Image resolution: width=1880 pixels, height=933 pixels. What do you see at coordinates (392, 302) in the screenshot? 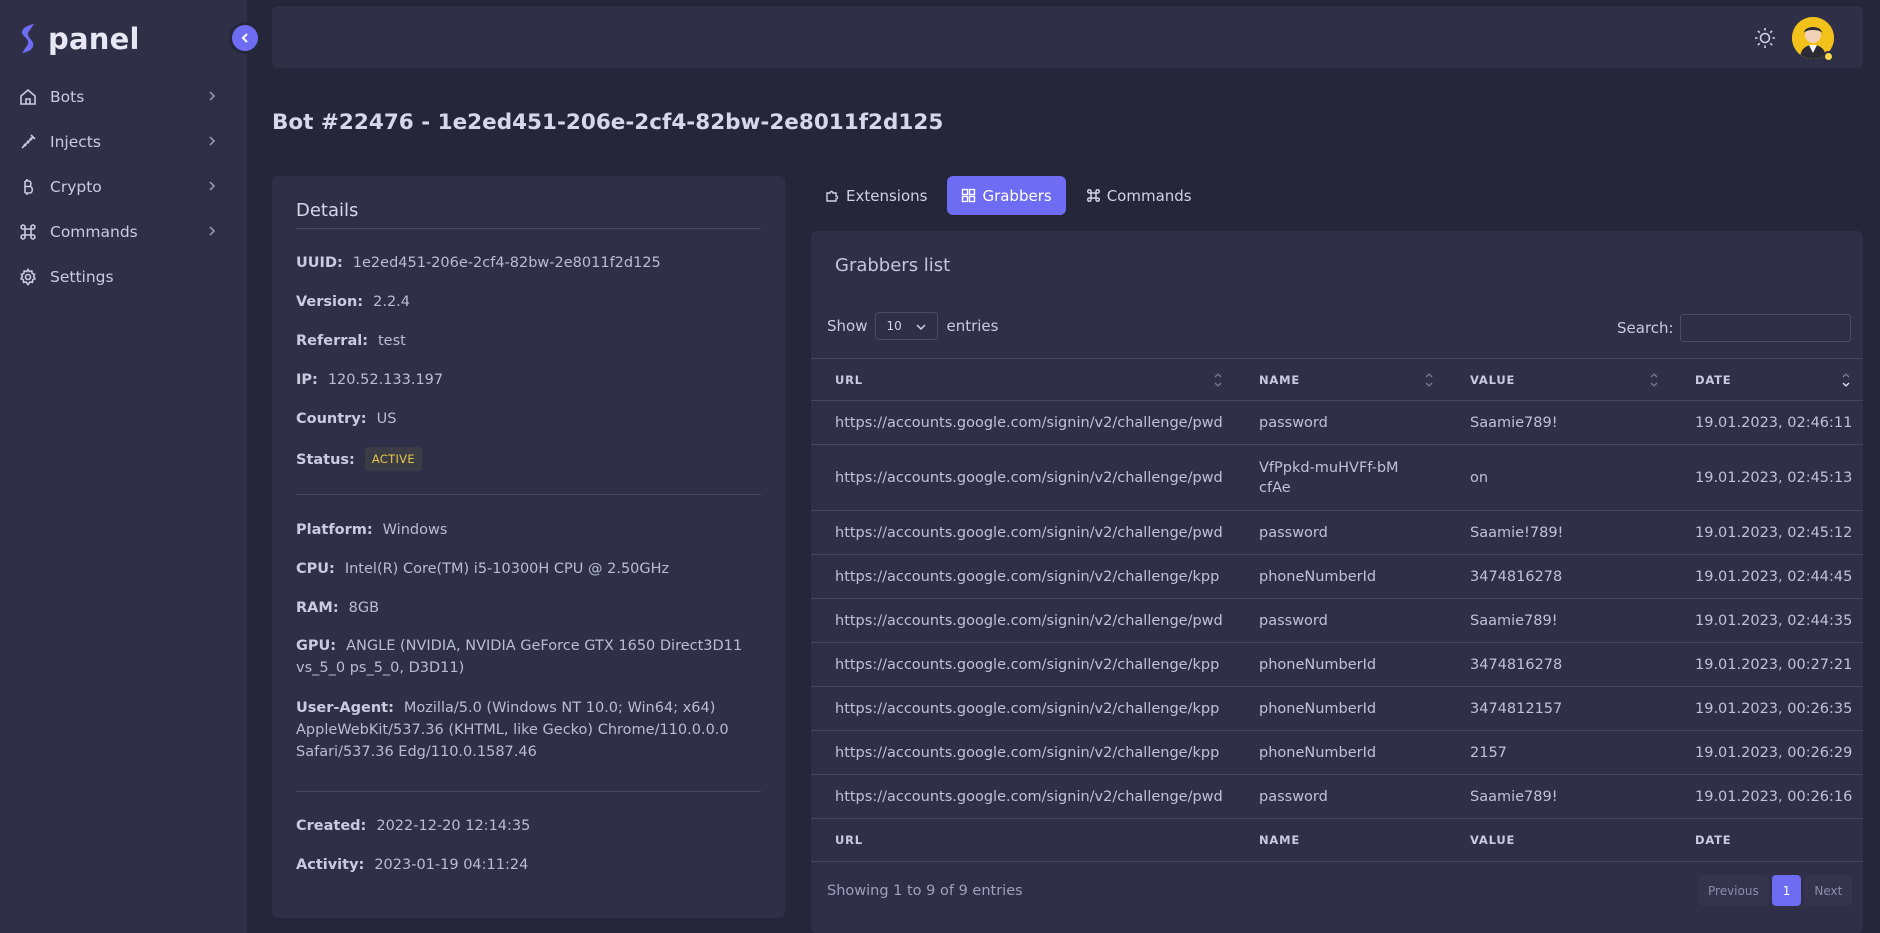
I see `detail-value: 2.2.4` at bounding box center [392, 302].